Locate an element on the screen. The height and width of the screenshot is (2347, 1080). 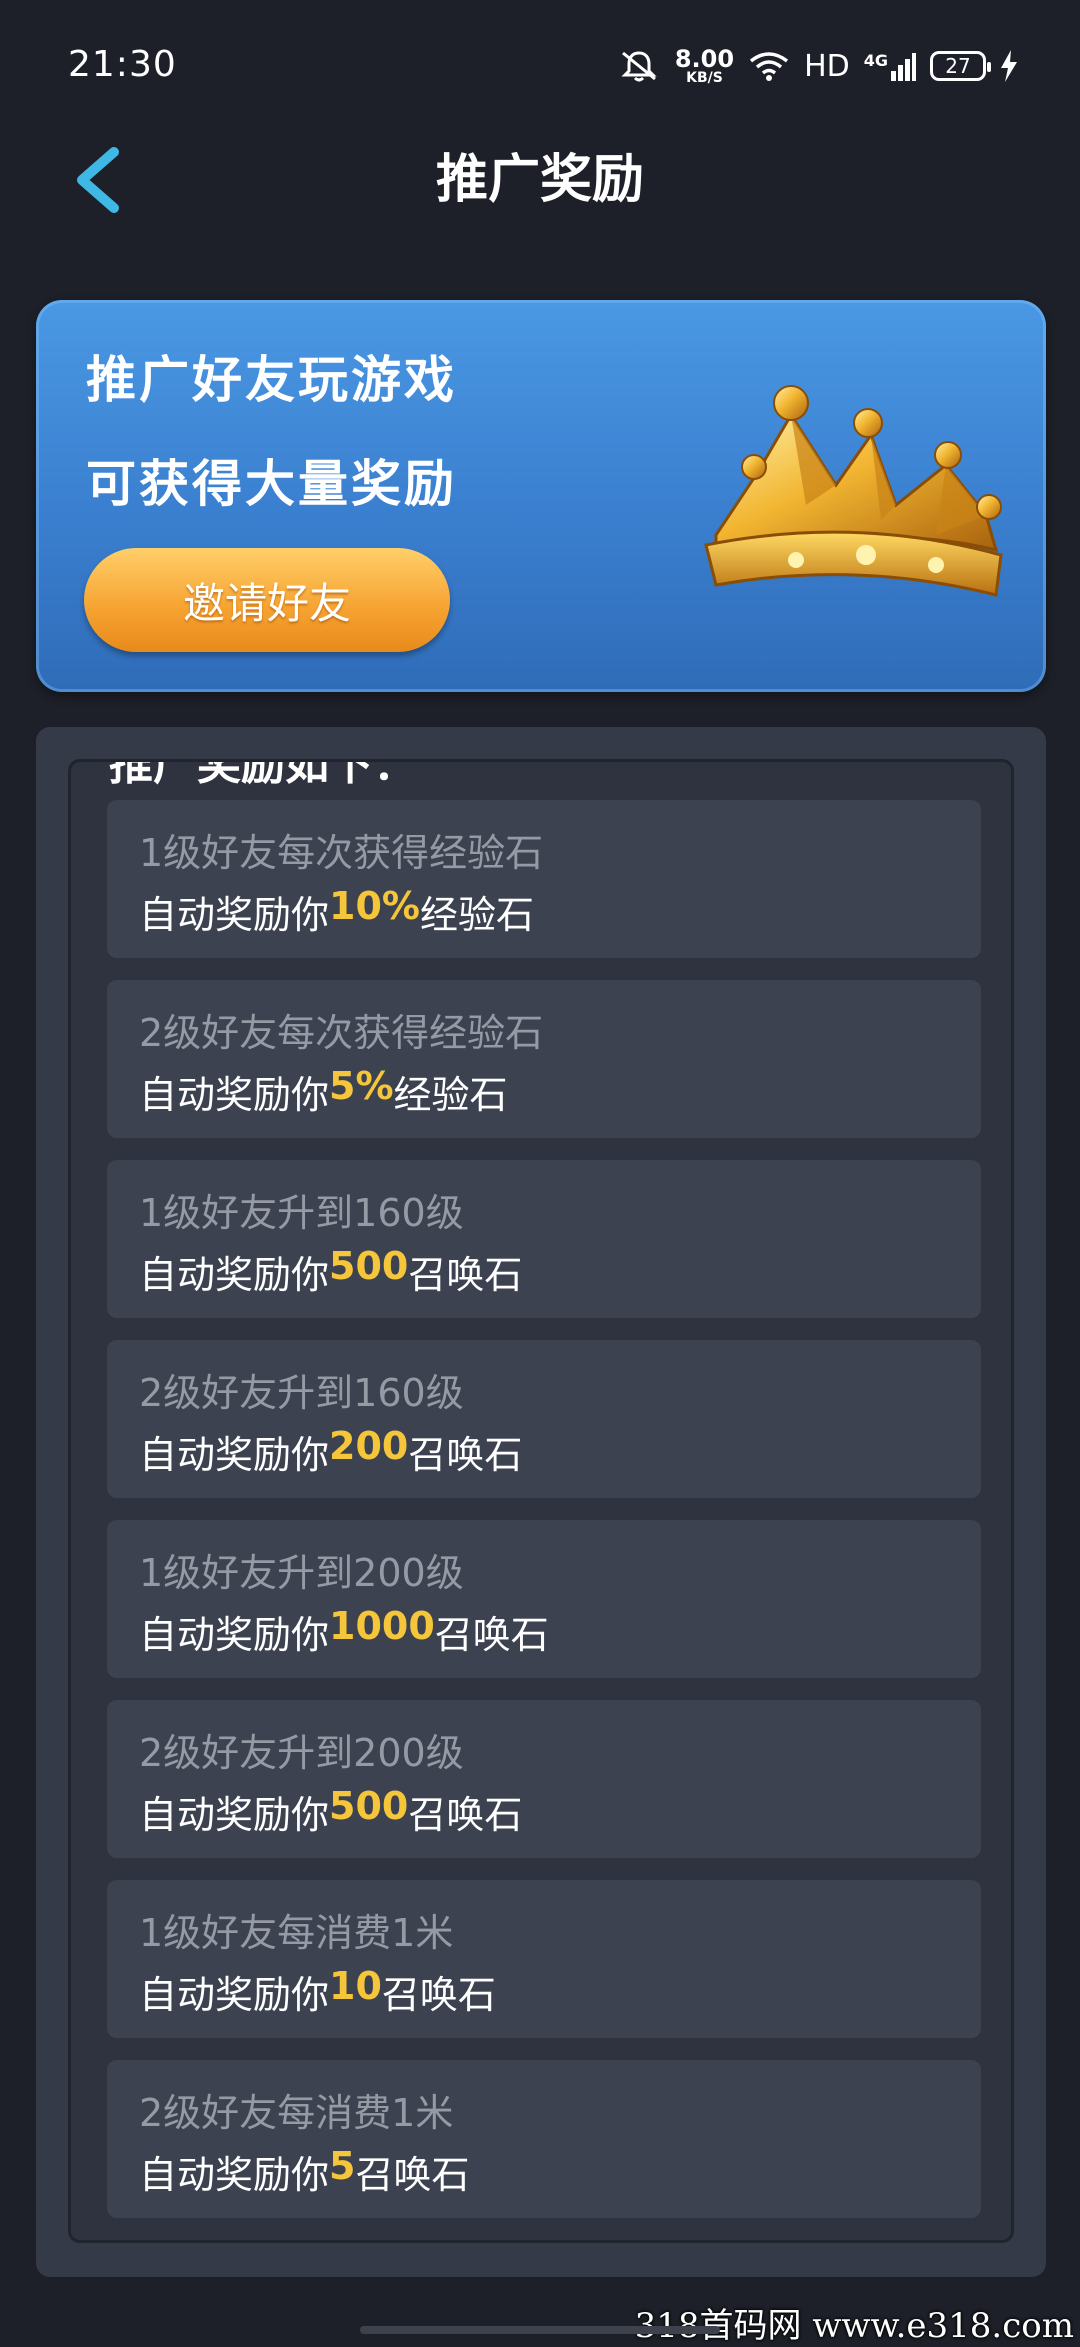
reward-card: 1级好友升到200级 自动奖励你 1000 召唤石 is located at coordinates (544, 1599).